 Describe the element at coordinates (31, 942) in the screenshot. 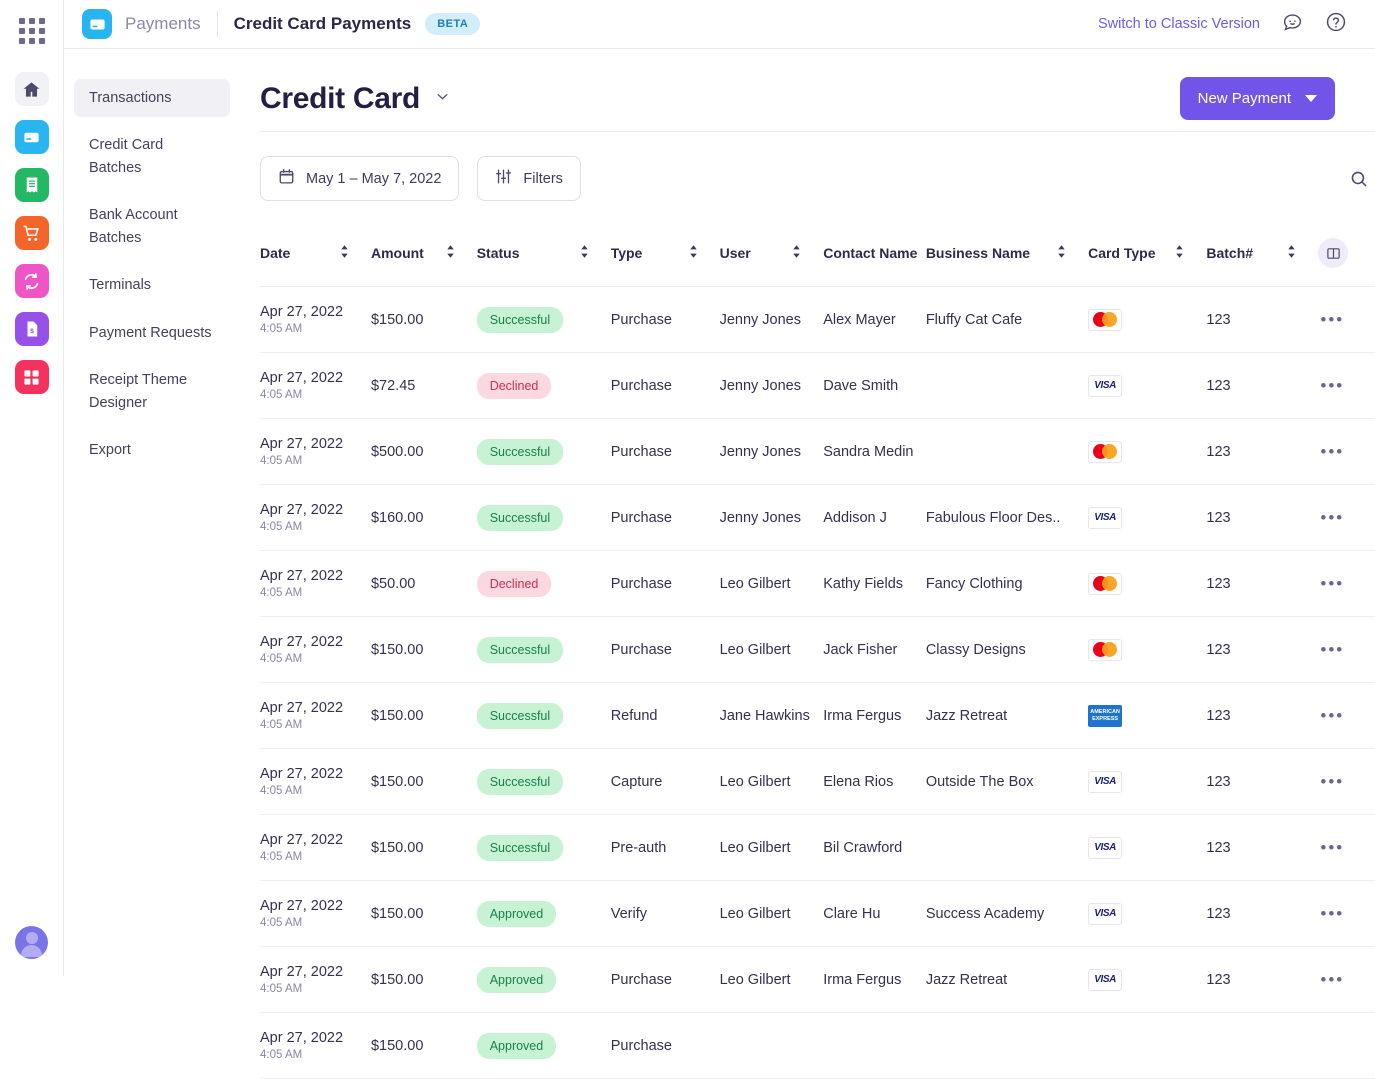

I see `user-avatar` at that location.